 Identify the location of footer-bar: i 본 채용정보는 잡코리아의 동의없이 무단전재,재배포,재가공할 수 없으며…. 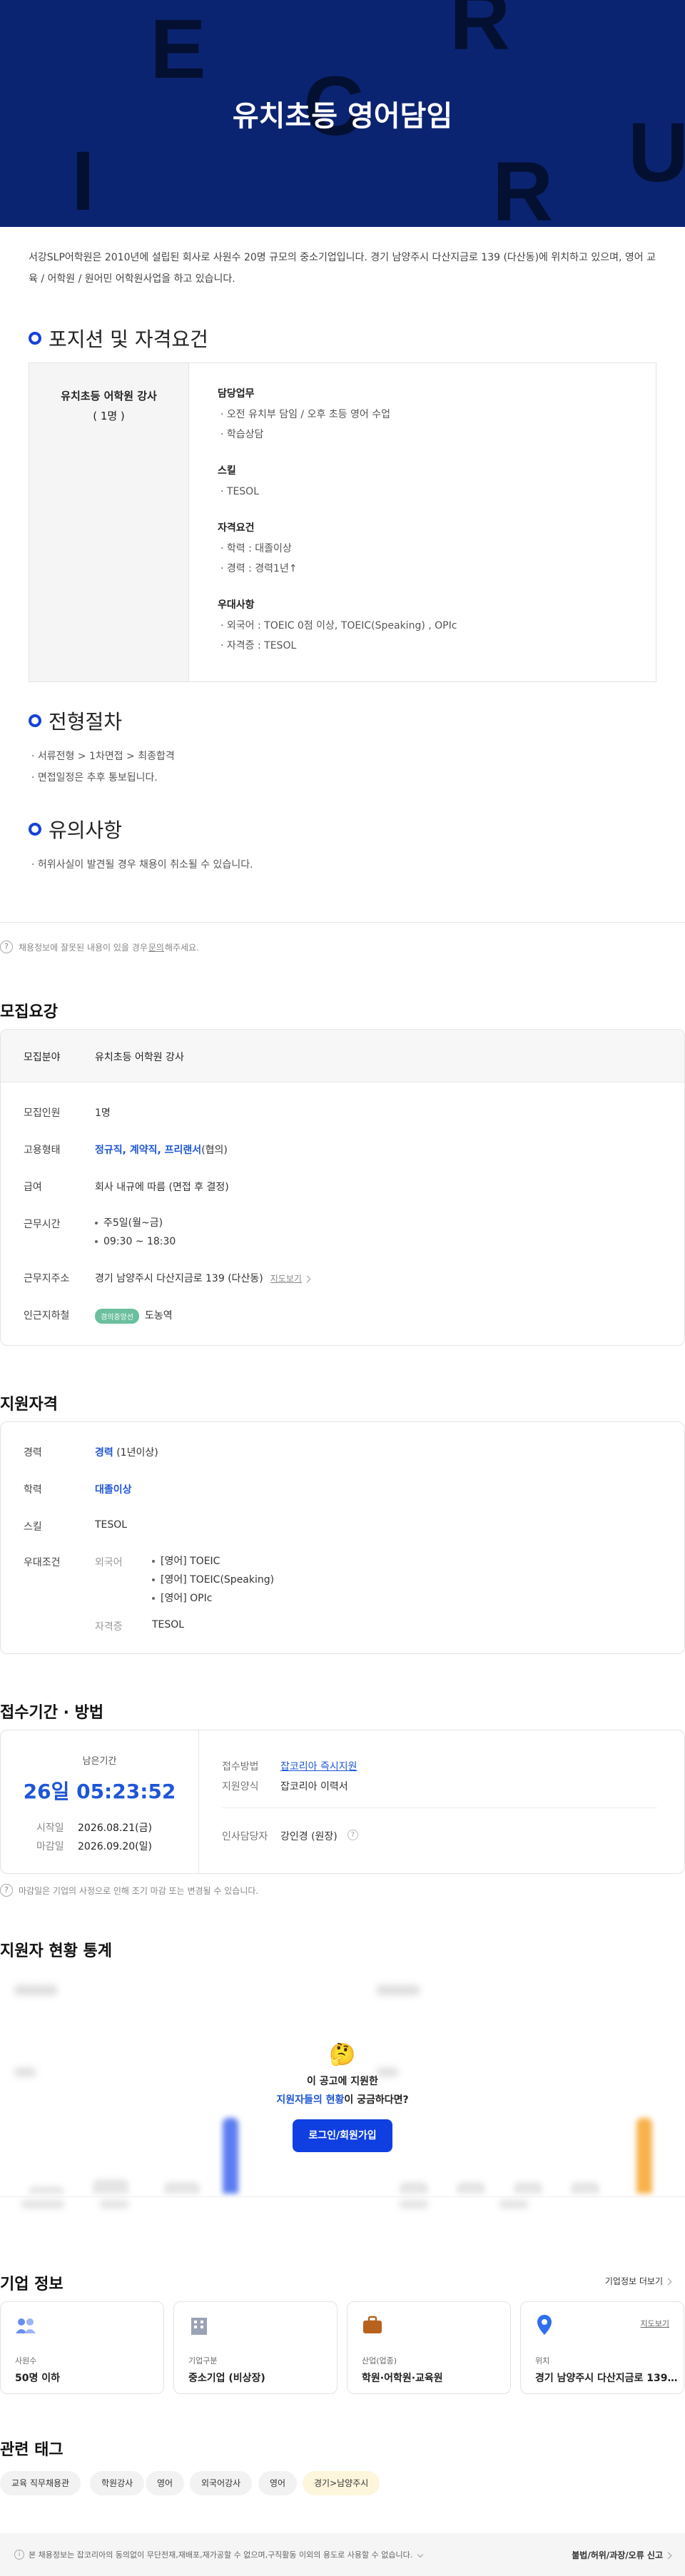
(342, 2554).